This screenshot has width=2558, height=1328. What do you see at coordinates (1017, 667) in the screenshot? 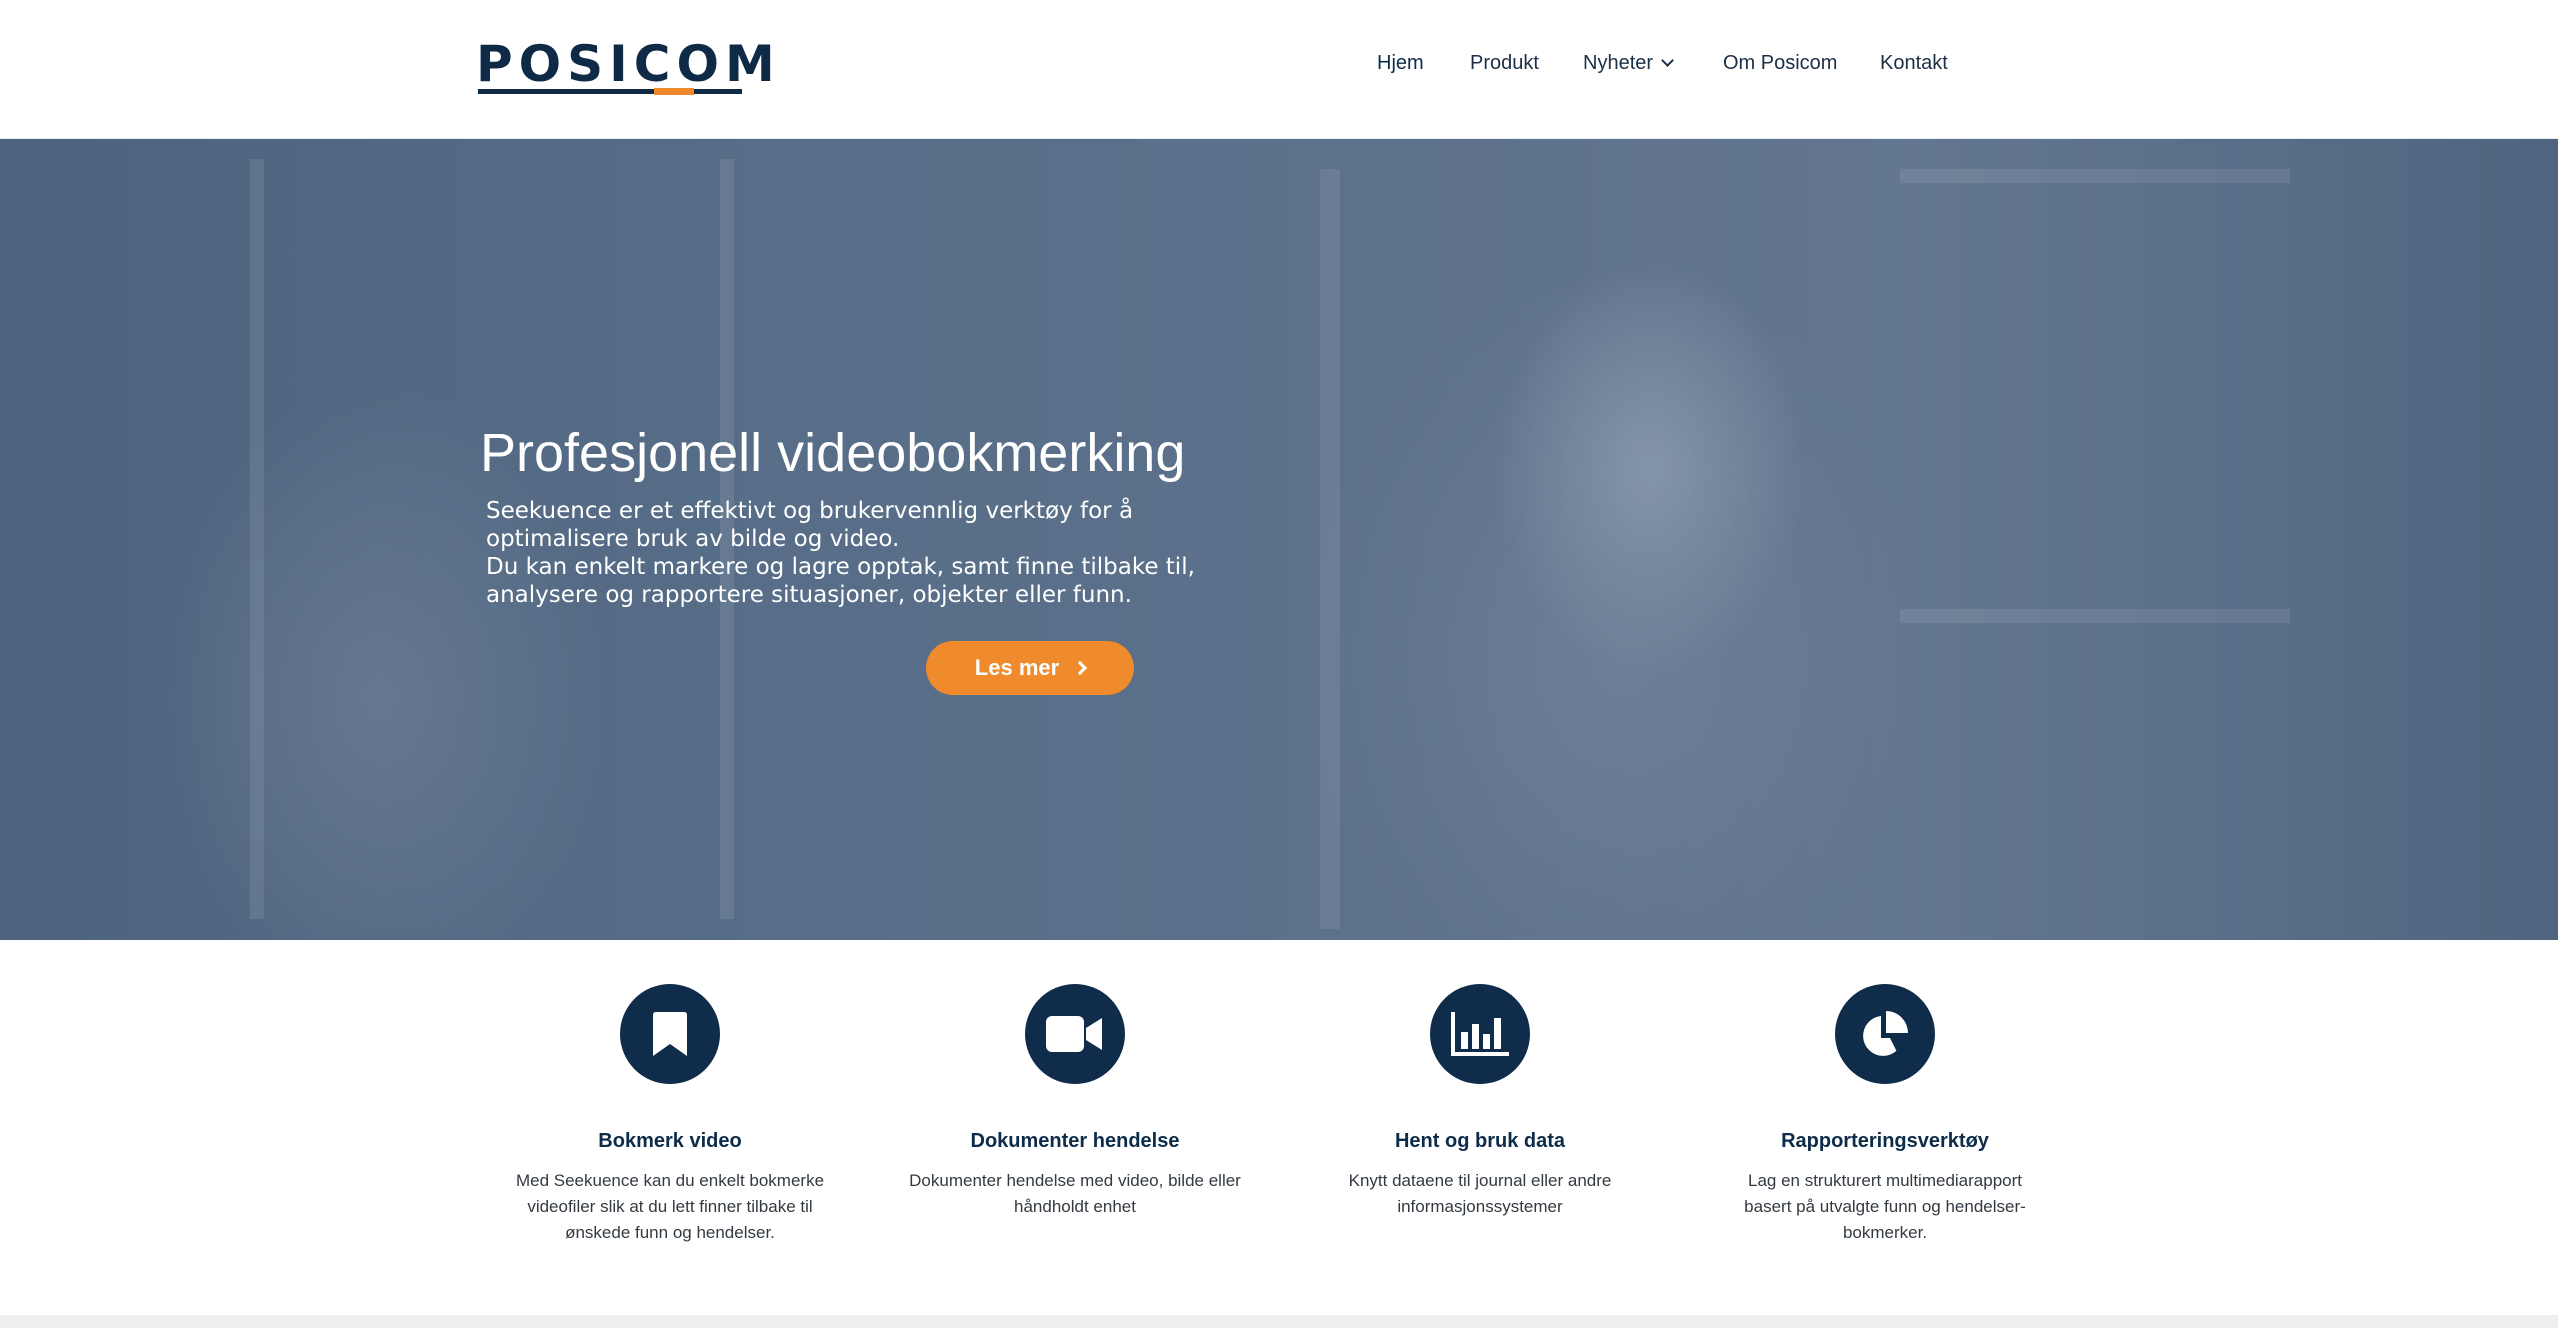
I see `read-more-label: Les mer` at bounding box center [1017, 667].